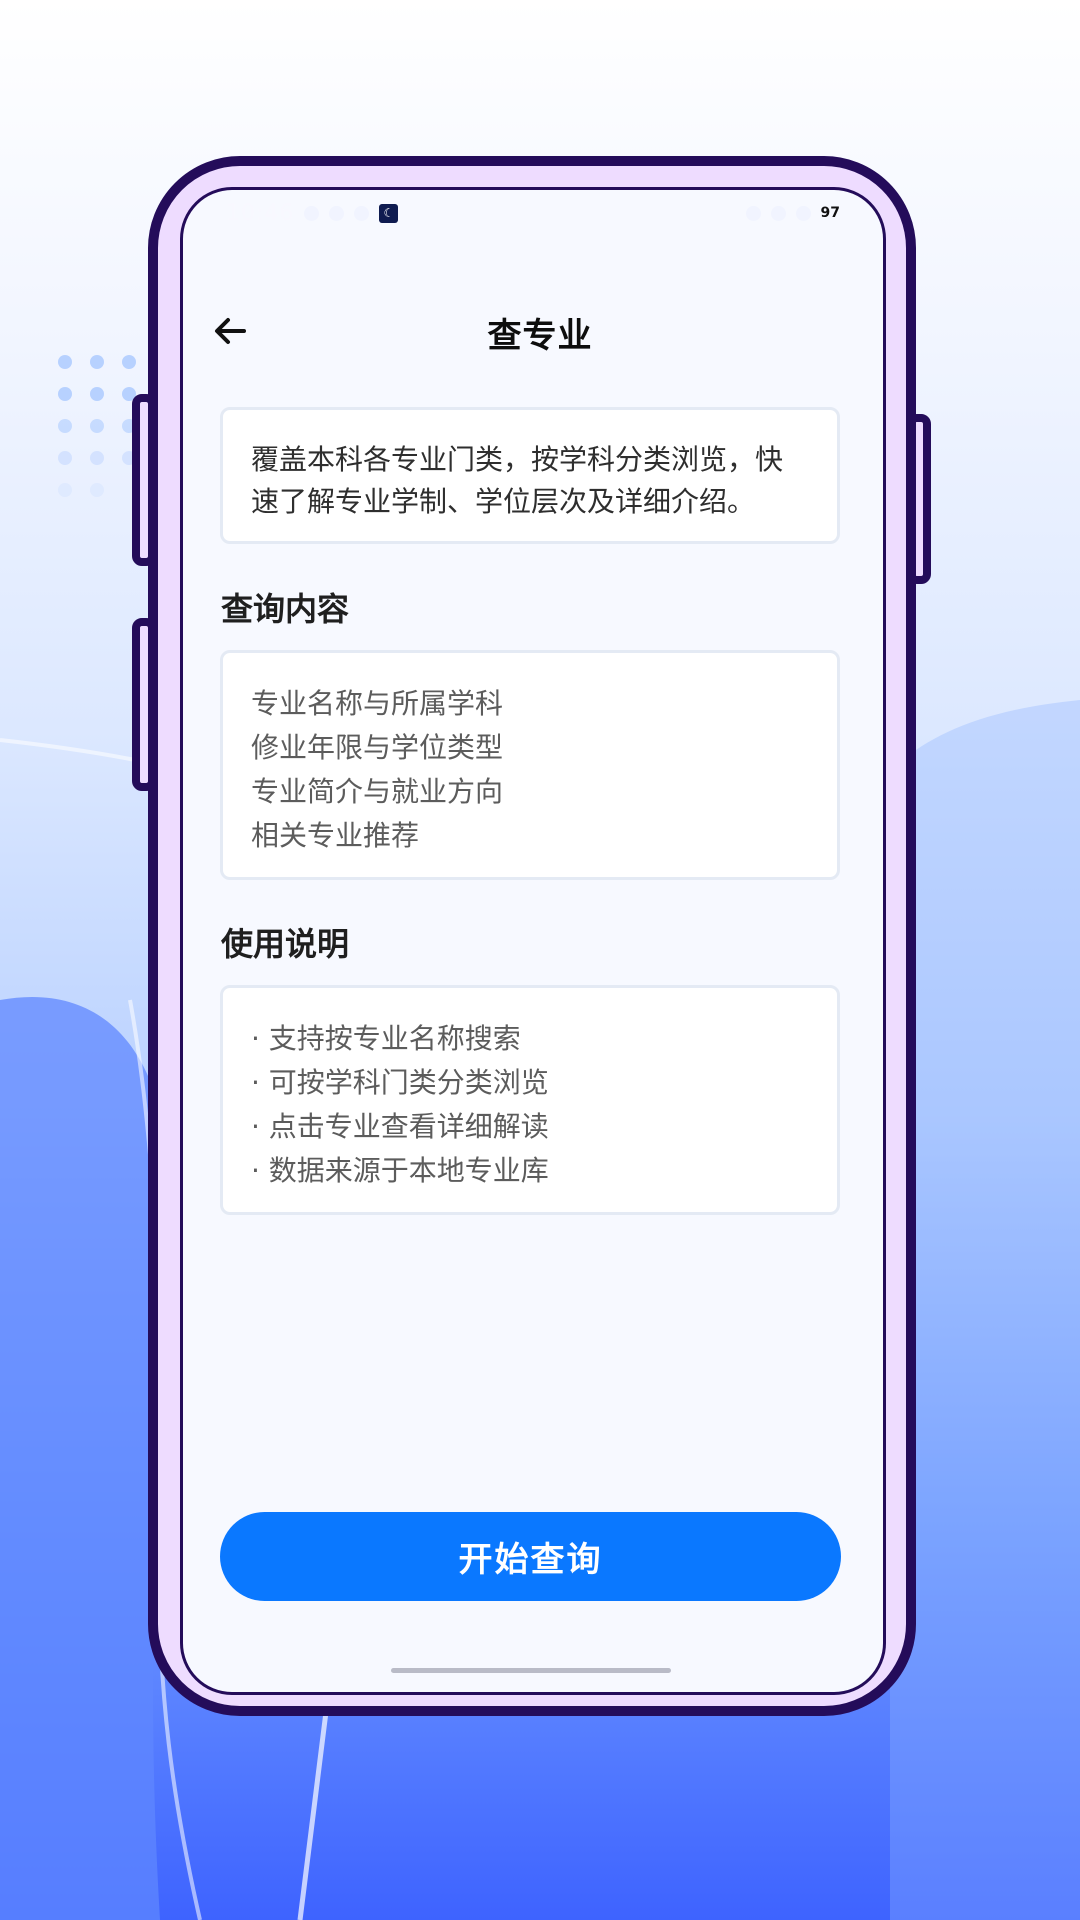  Describe the element at coordinates (531, 1670) in the screenshot. I see `home-indicator` at that location.